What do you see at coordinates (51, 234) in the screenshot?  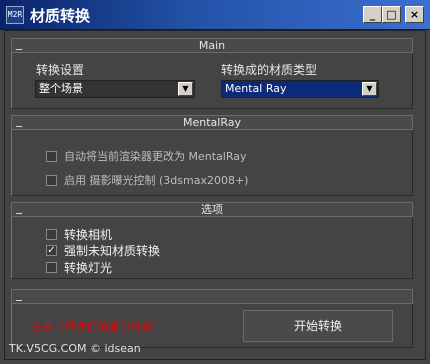 I see `convert-camera-checkbox` at bounding box center [51, 234].